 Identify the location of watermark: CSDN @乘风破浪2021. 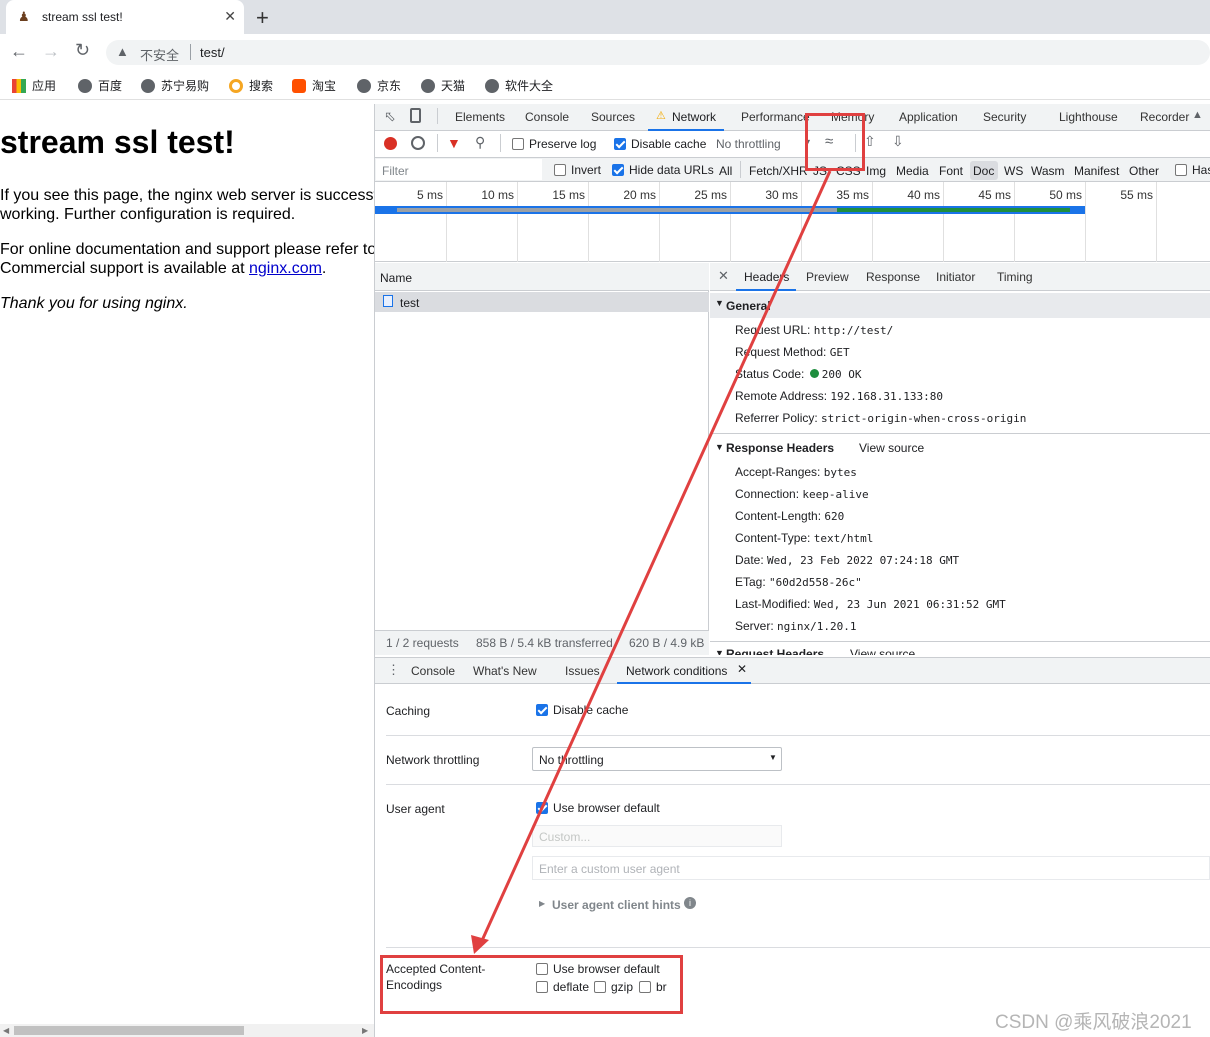
(1093, 1022).